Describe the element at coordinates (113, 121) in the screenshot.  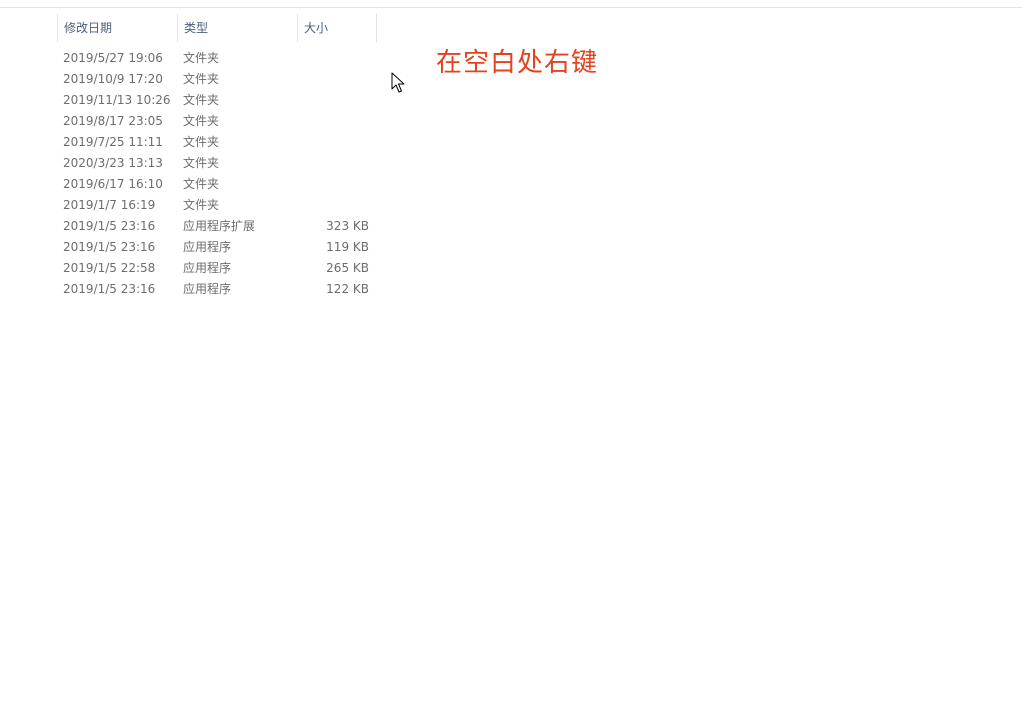
I see `cell-date-modified: 2019/8/17 23:05` at that location.